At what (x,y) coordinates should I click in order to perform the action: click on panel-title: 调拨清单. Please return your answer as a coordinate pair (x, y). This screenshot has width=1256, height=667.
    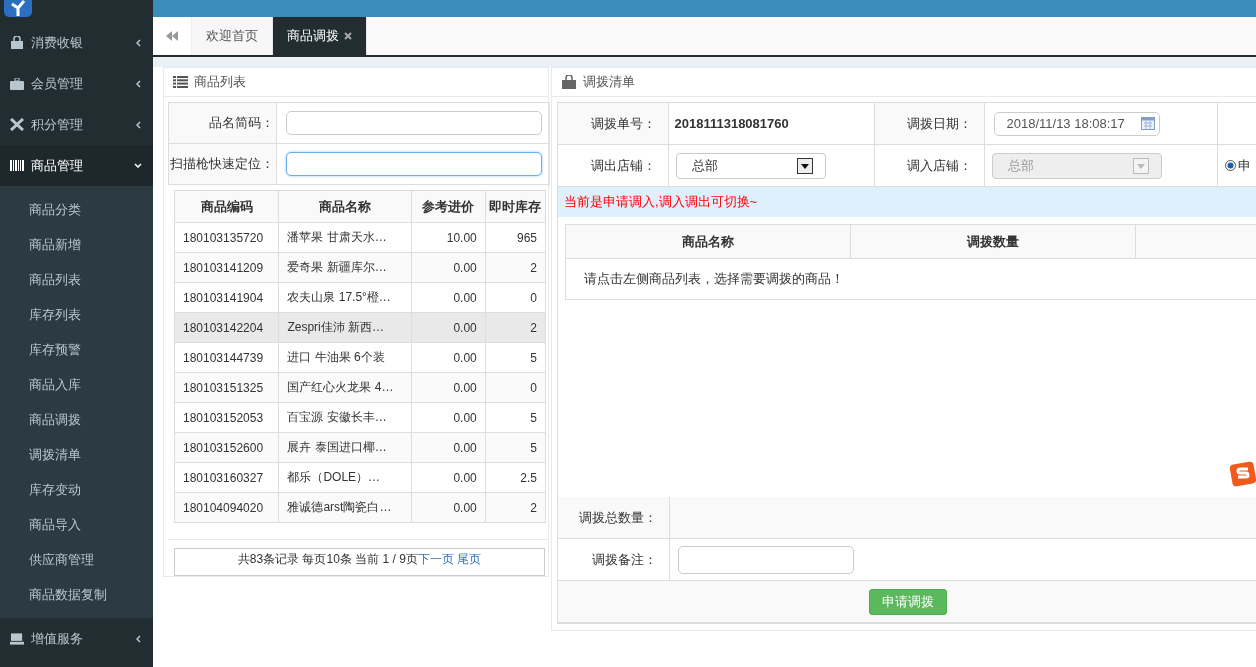
    Looking at the image, I should click on (609, 82).